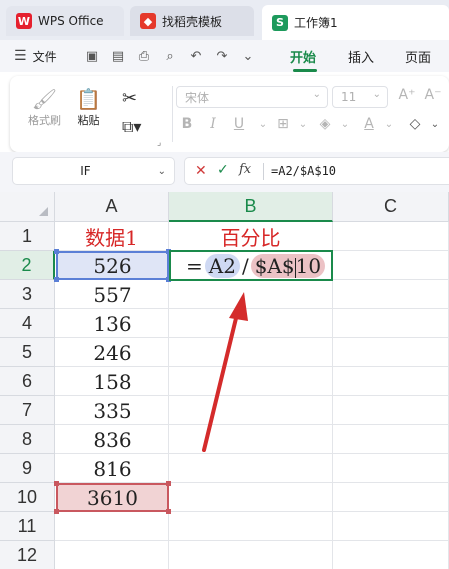 The width and height of the screenshot is (449, 569). I want to click on arrow-shaft, so click(221, 380).